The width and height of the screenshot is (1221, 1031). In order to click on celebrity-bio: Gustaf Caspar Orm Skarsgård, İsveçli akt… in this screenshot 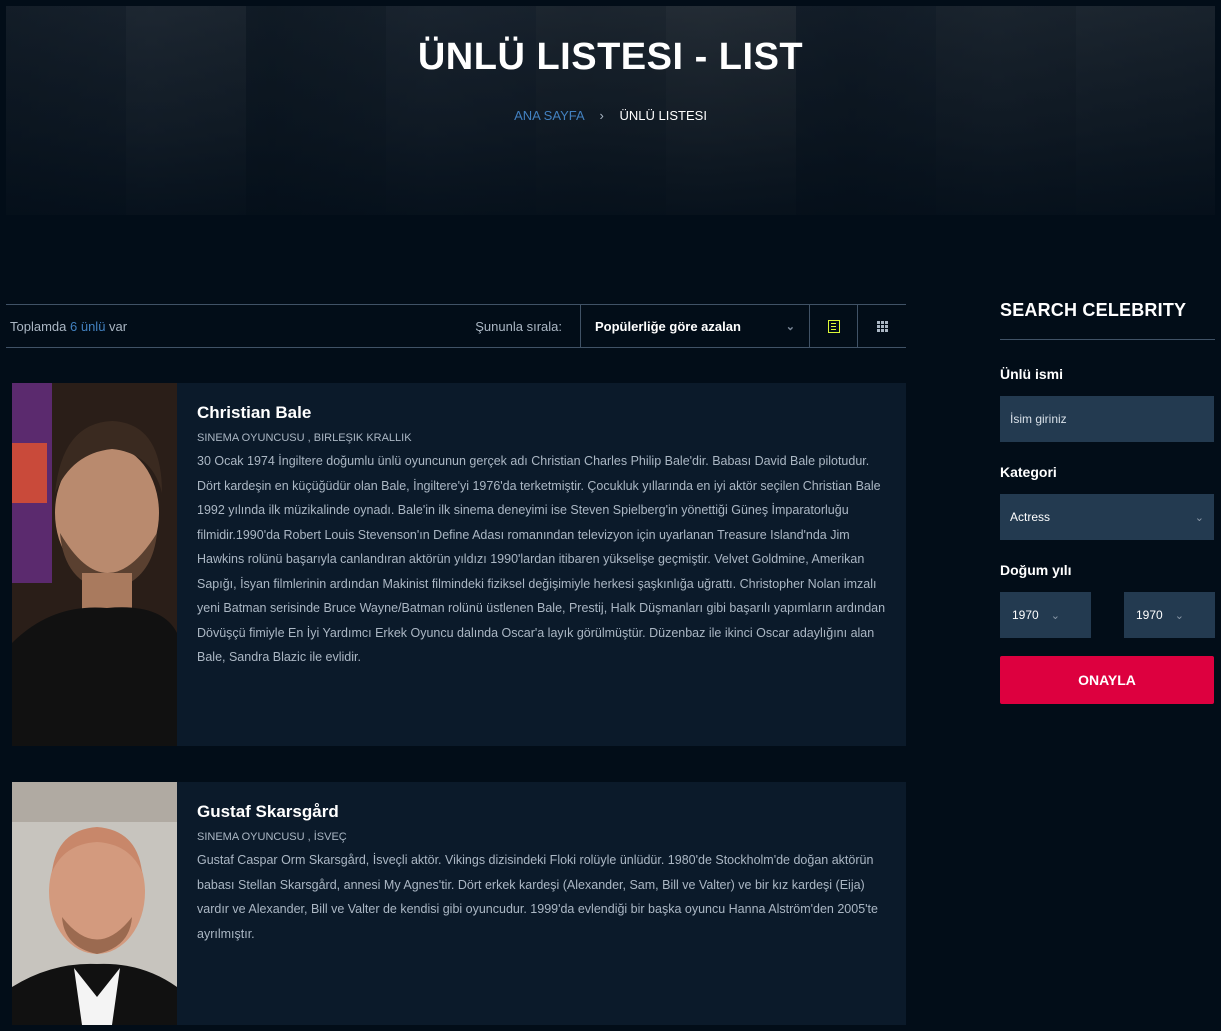, I will do `click(537, 897)`.